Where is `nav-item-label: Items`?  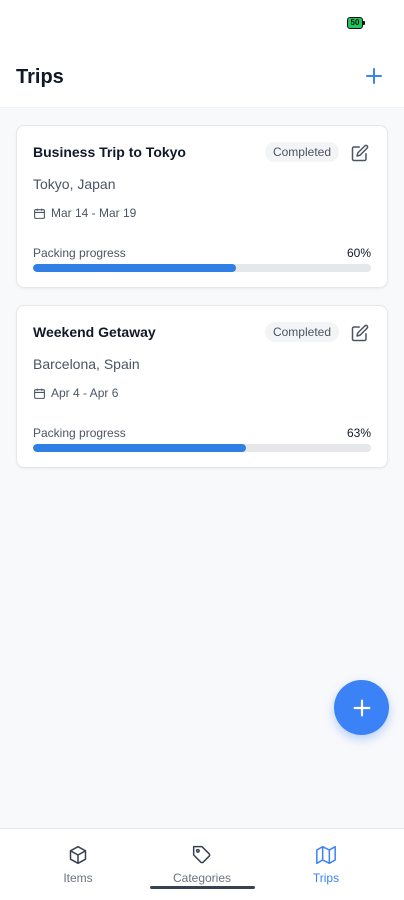
nav-item-label: Items is located at coordinates (78, 878).